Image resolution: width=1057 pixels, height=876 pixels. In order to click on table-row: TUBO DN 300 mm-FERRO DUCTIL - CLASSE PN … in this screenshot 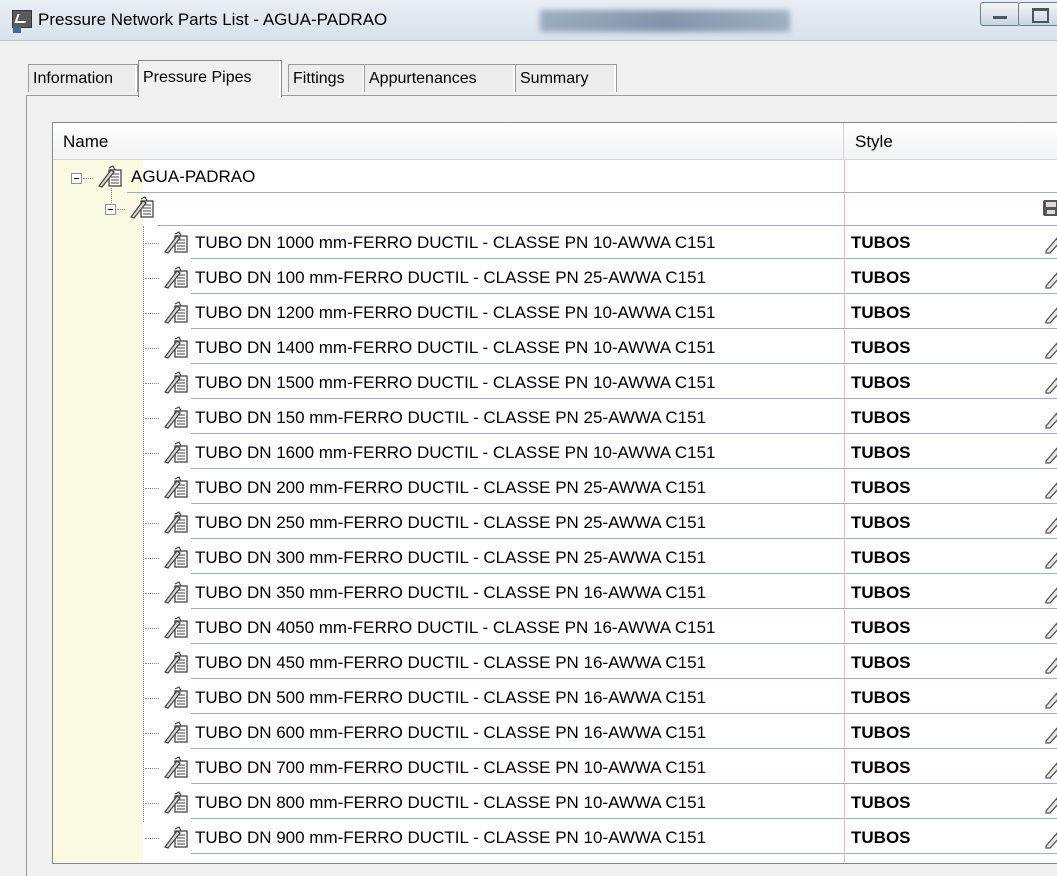, I will do `click(555, 557)`.